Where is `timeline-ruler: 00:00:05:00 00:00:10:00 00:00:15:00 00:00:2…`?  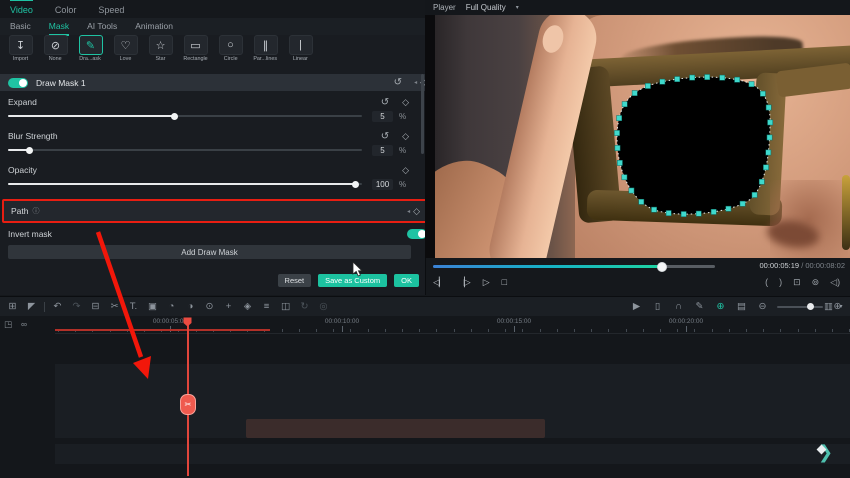
timeline-ruler: 00:00:05:00 00:00:10:00 00:00:15:00 00:00:2… is located at coordinates (452, 326).